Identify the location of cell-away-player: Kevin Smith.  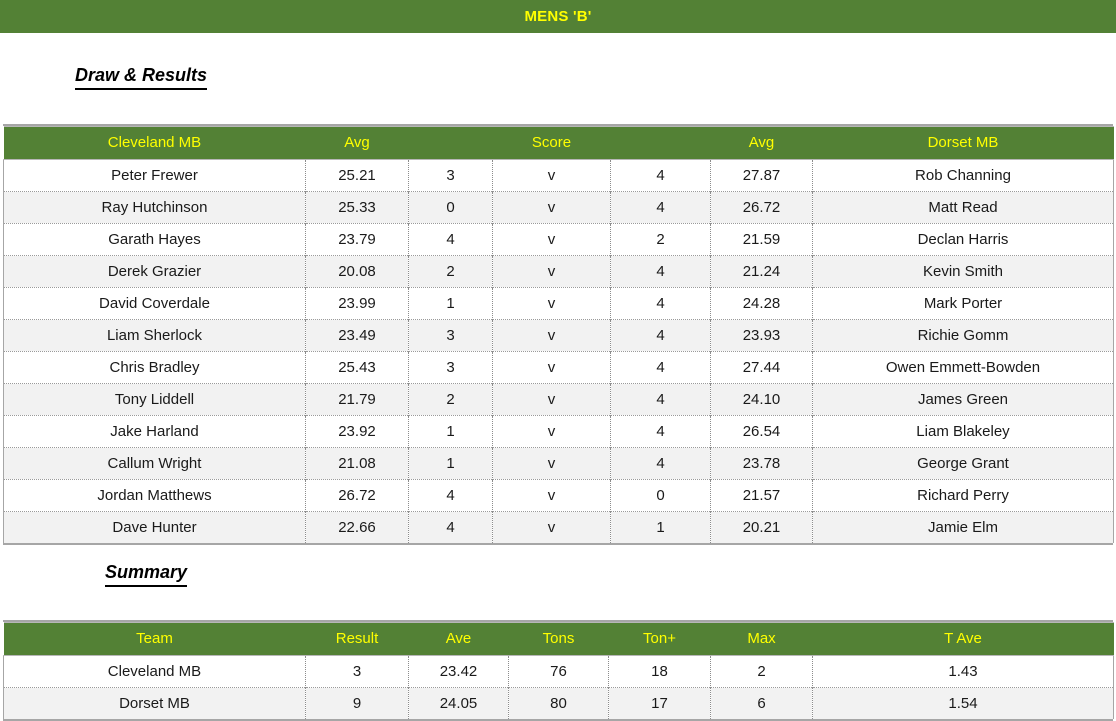
(963, 271).